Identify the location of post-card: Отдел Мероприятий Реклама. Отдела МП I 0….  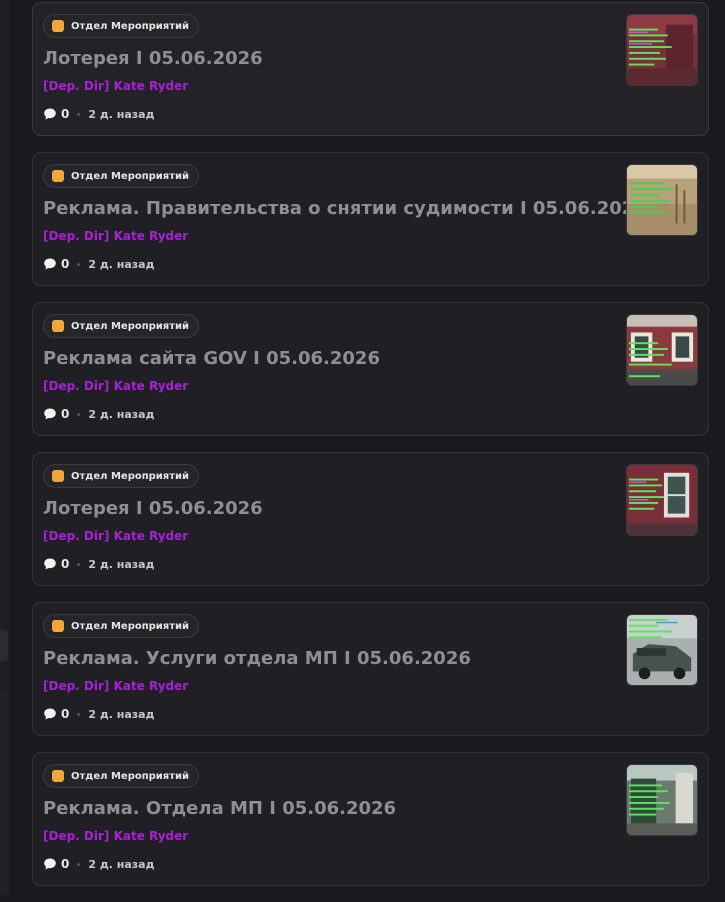
(370, 819).